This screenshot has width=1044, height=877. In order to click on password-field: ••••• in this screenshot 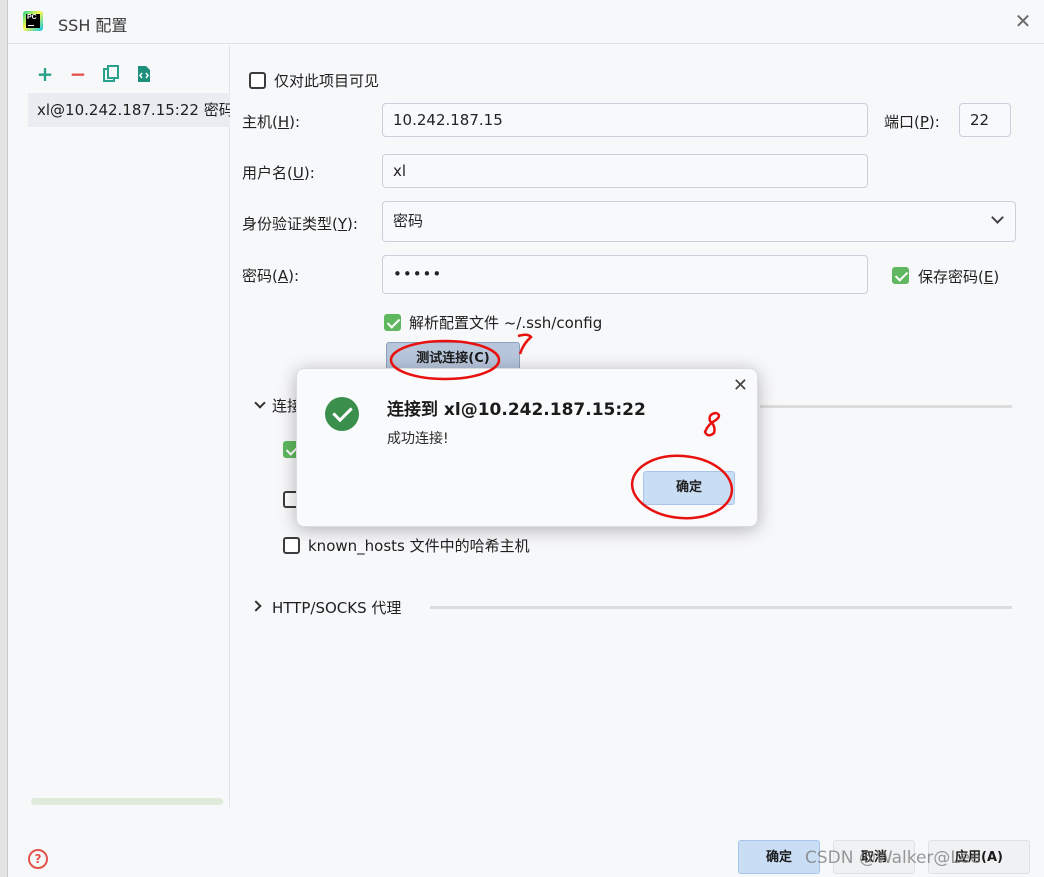, I will do `click(625, 274)`.